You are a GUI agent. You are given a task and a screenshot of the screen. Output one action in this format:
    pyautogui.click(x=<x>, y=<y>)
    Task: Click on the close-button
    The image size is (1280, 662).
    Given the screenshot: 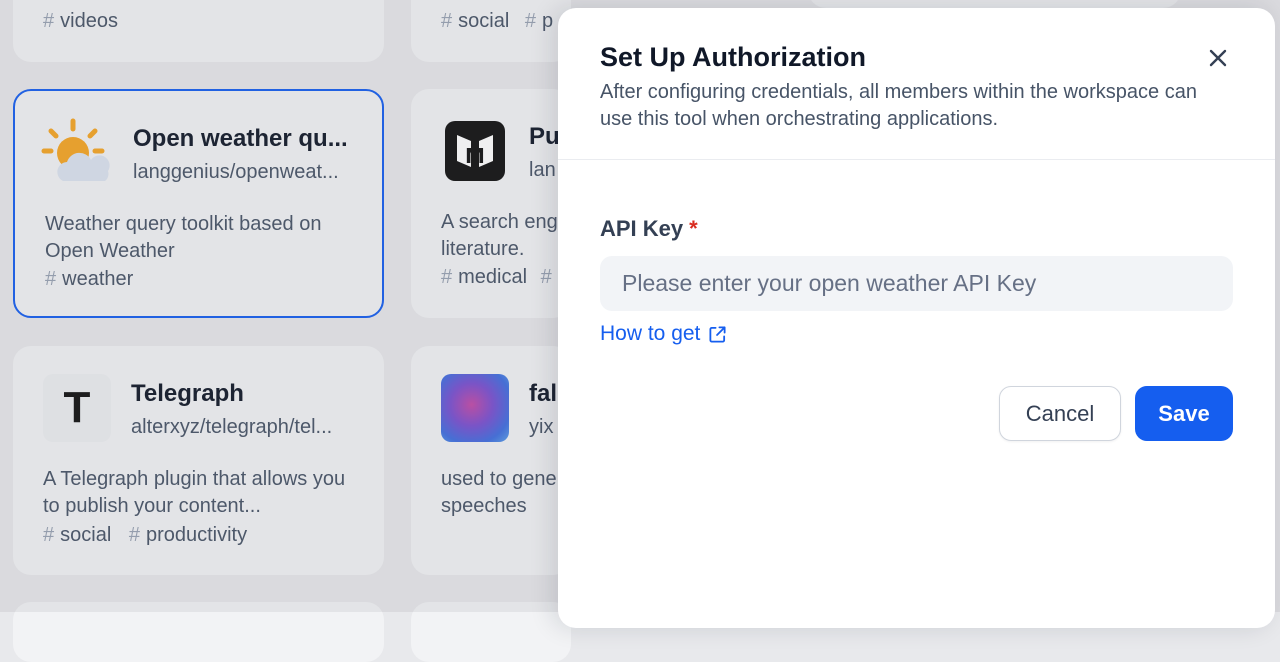 What is the action you would take?
    pyautogui.click(x=1218, y=58)
    